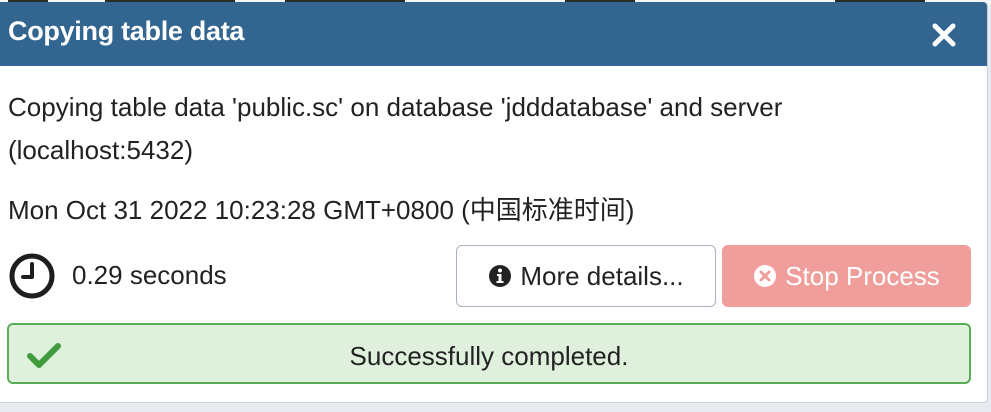 This screenshot has height=412, width=991. I want to click on success-alert: Successfully completed., so click(489, 353).